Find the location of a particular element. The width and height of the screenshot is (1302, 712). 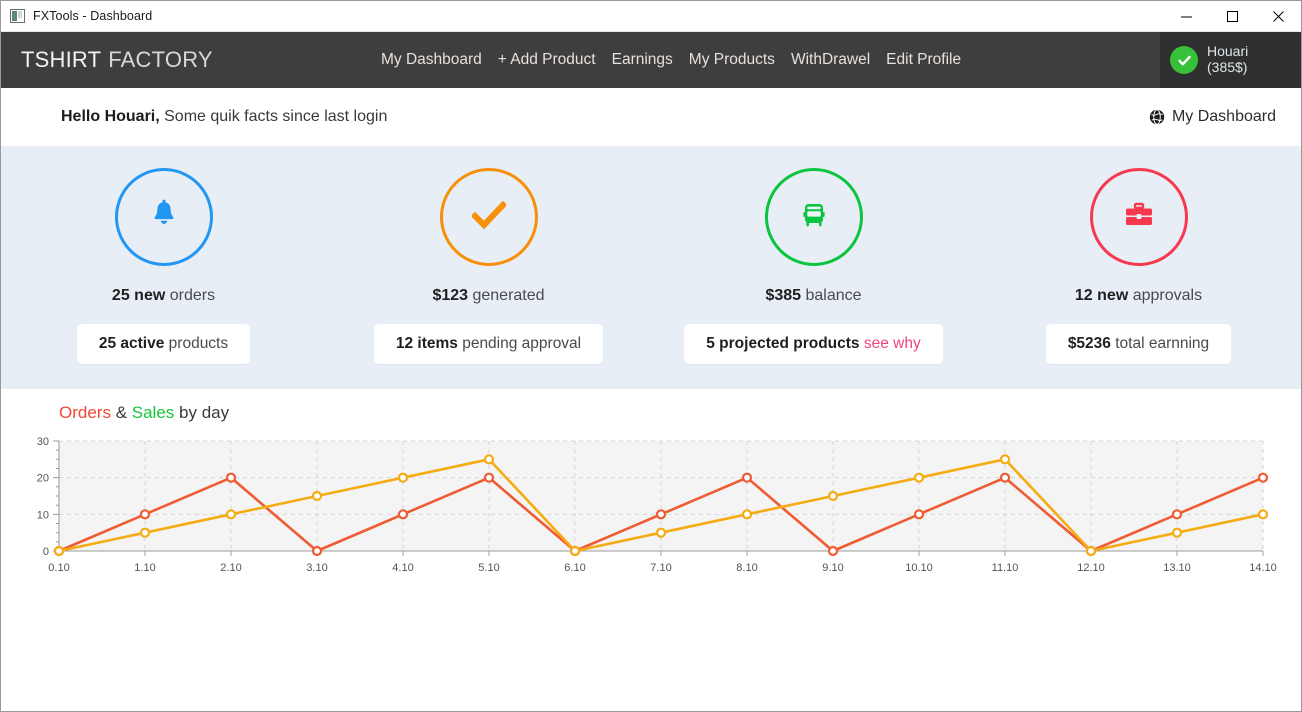

briefcase-icon is located at coordinates (1139, 217).